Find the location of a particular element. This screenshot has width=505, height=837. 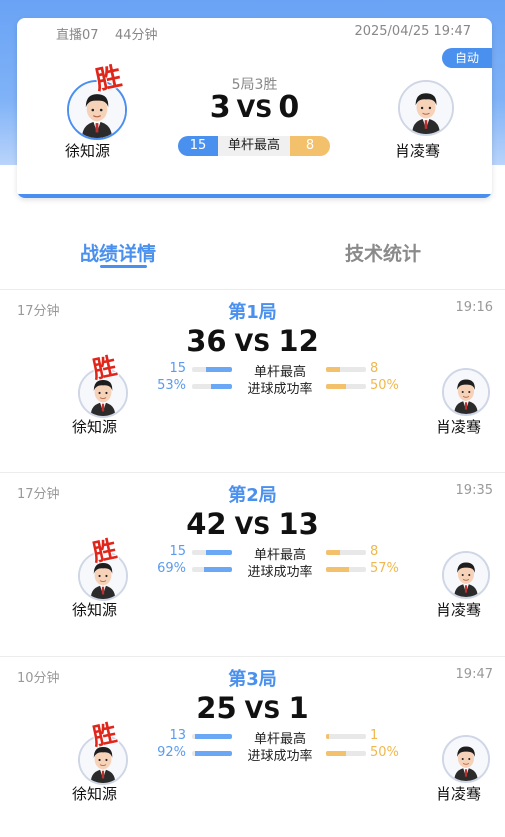

stat-row: 53% 进球成功率 50% is located at coordinates (280, 387).